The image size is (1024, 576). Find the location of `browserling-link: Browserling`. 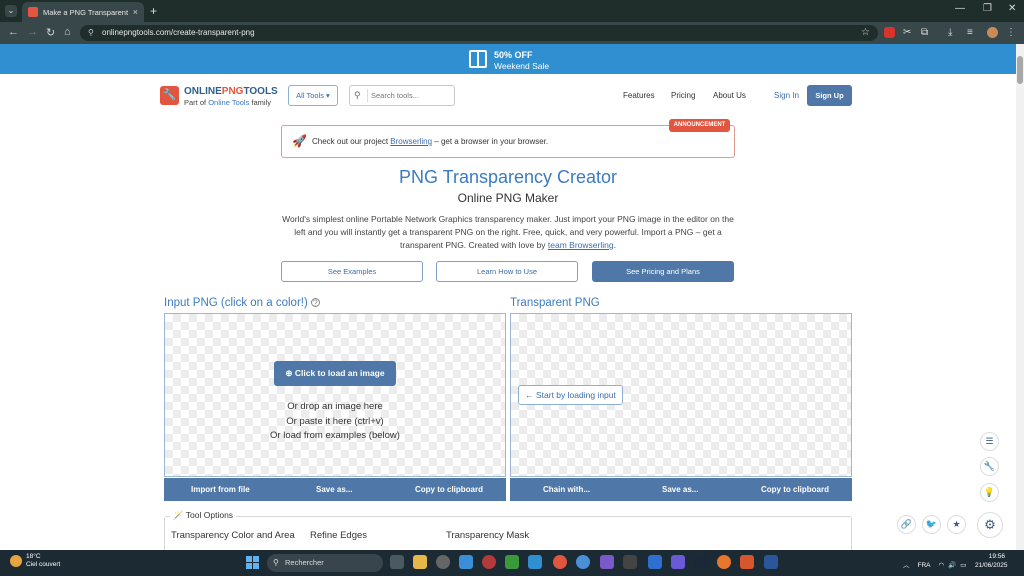

browserling-link: Browserling is located at coordinates (411, 141).